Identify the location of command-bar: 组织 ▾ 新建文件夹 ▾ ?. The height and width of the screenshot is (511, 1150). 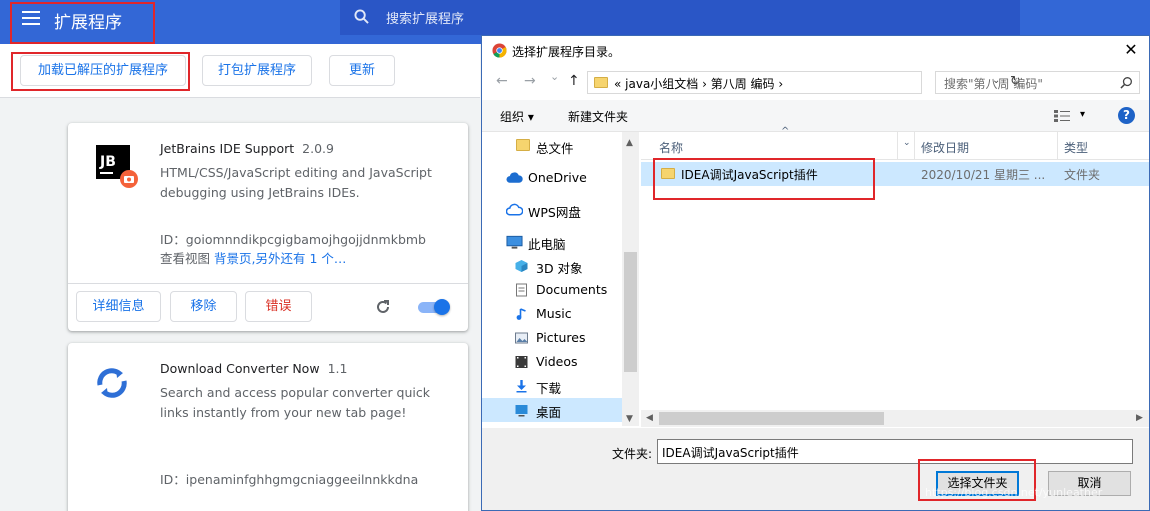
(815, 116).